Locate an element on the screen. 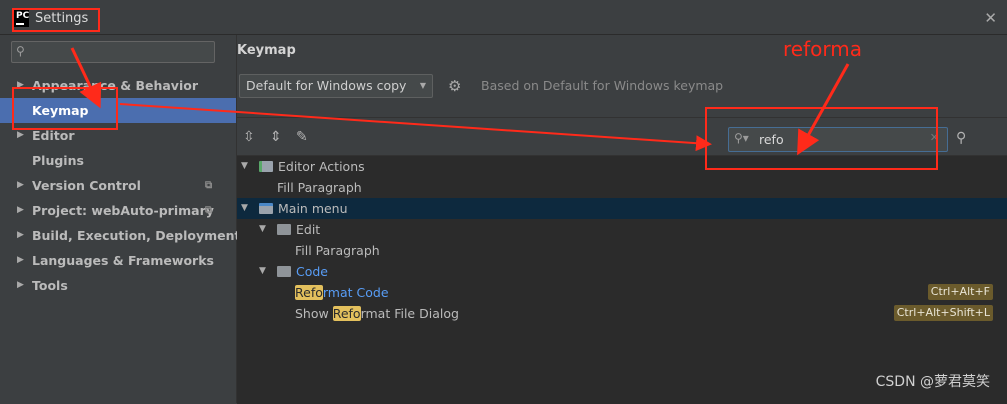 The image size is (1007, 404). annotation-arrow-keymap-to-filter is located at coordinates (415, 127).